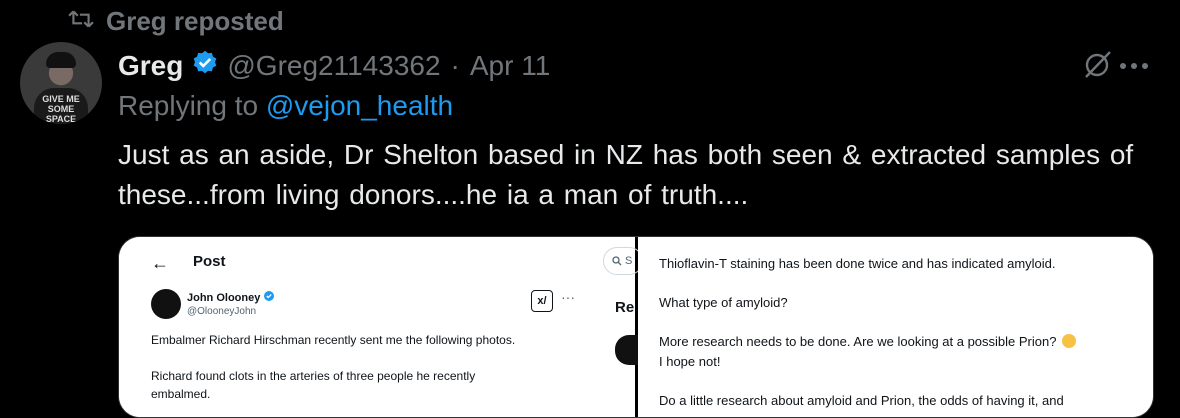 The width and height of the screenshot is (1180, 418). Describe the element at coordinates (81, 21) in the screenshot. I see `repost-icon` at that location.